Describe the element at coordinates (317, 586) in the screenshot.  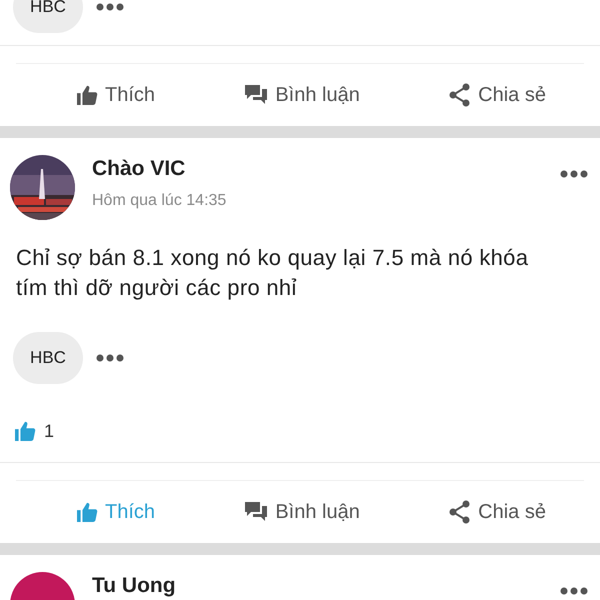
I see `author-name: Tu Uong` at that location.